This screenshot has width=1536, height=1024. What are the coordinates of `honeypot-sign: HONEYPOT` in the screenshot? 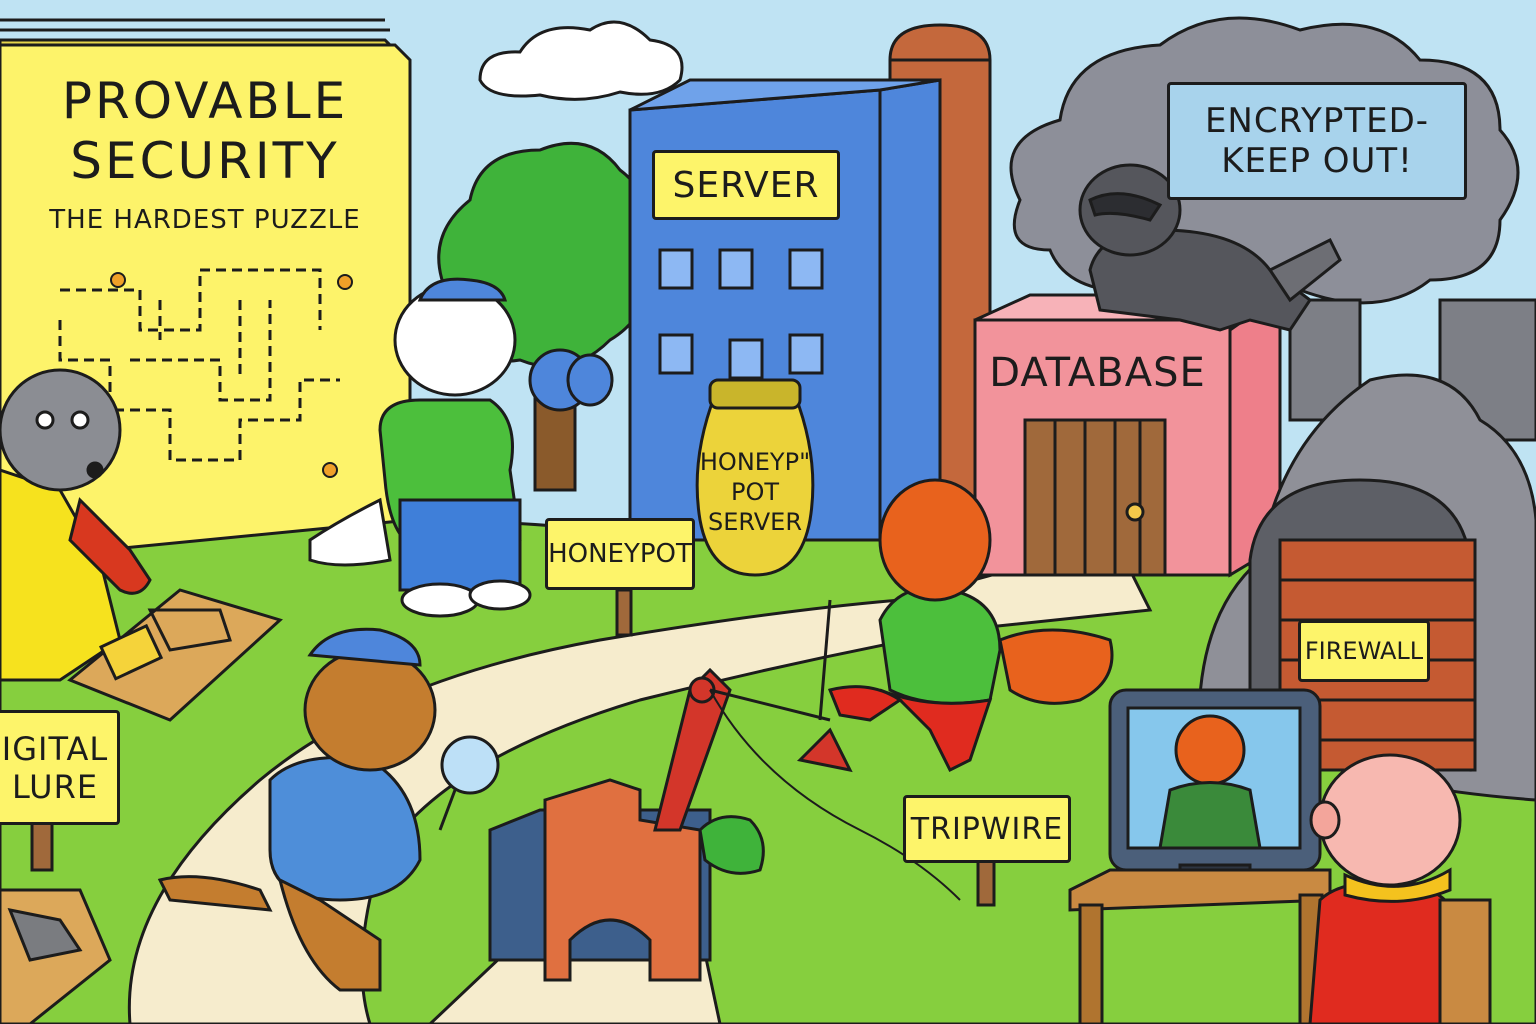 It's located at (620, 554).